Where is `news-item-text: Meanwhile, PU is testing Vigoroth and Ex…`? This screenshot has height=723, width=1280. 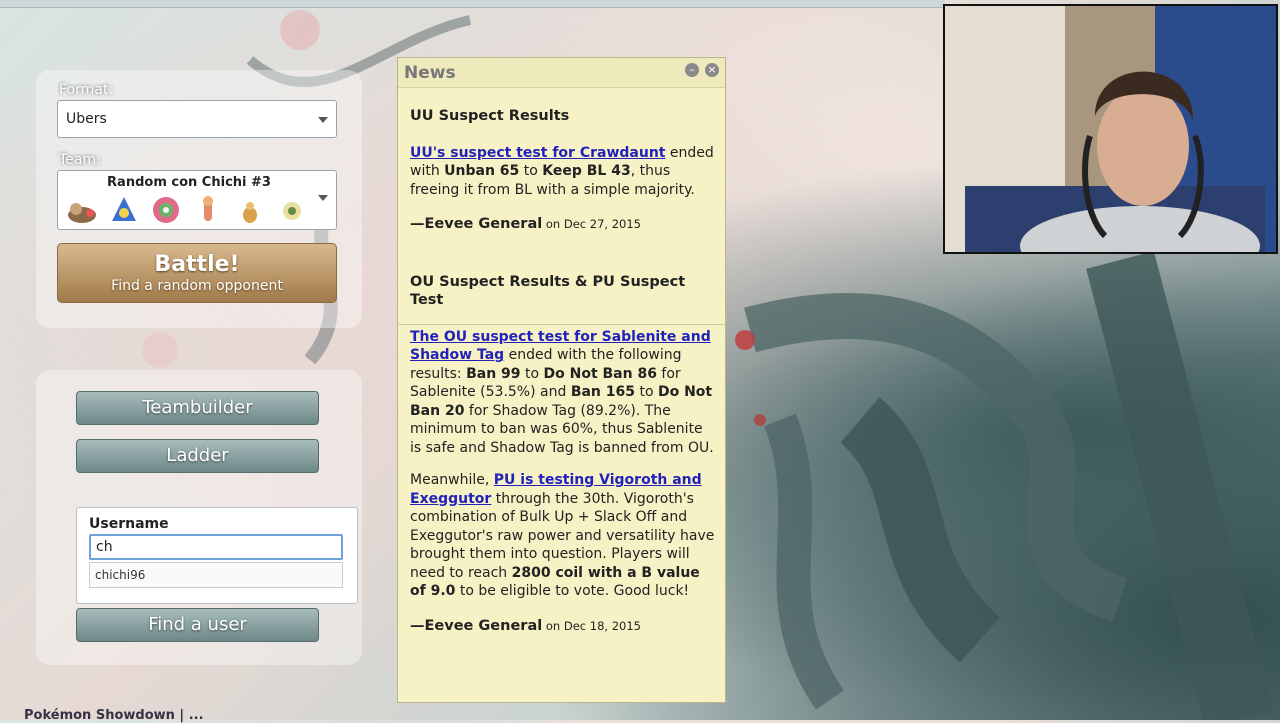 news-item-text: Meanwhile, PU is testing Vigoroth and Ex… is located at coordinates (564, 536).